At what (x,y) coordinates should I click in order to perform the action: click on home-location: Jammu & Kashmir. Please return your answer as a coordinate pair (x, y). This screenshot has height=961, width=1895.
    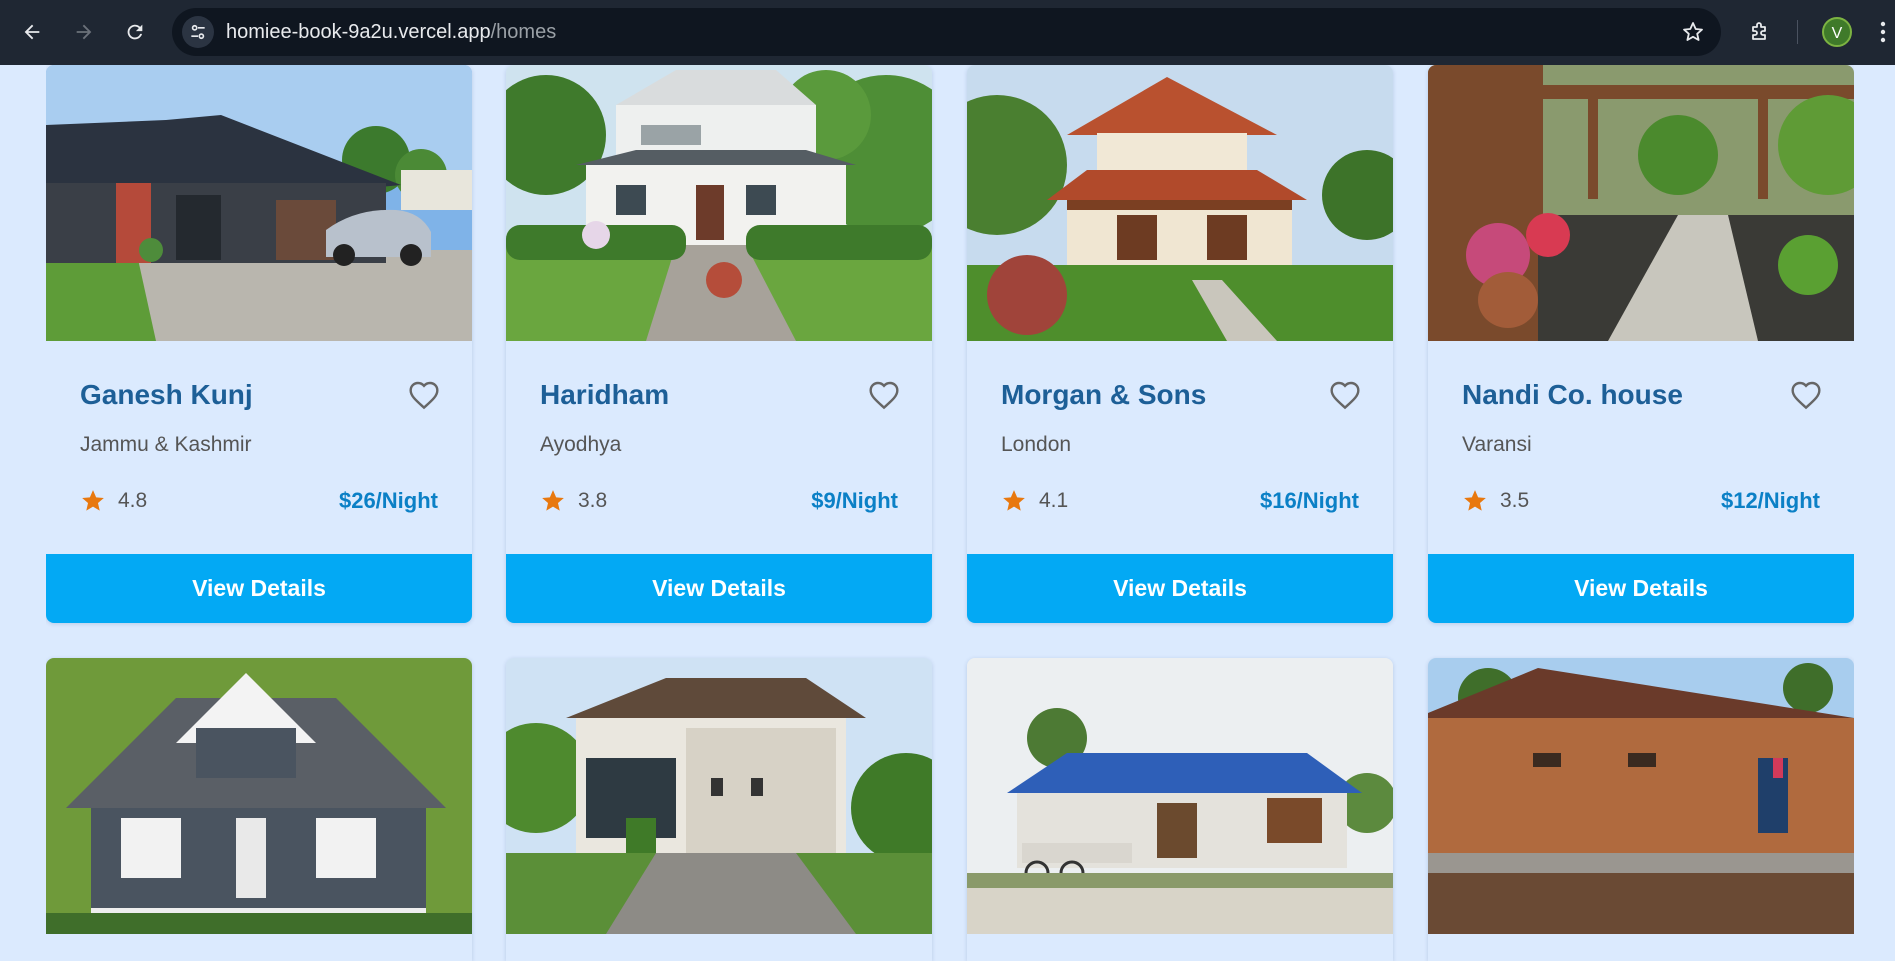
    Looking at the image, I should click on (166, 444).